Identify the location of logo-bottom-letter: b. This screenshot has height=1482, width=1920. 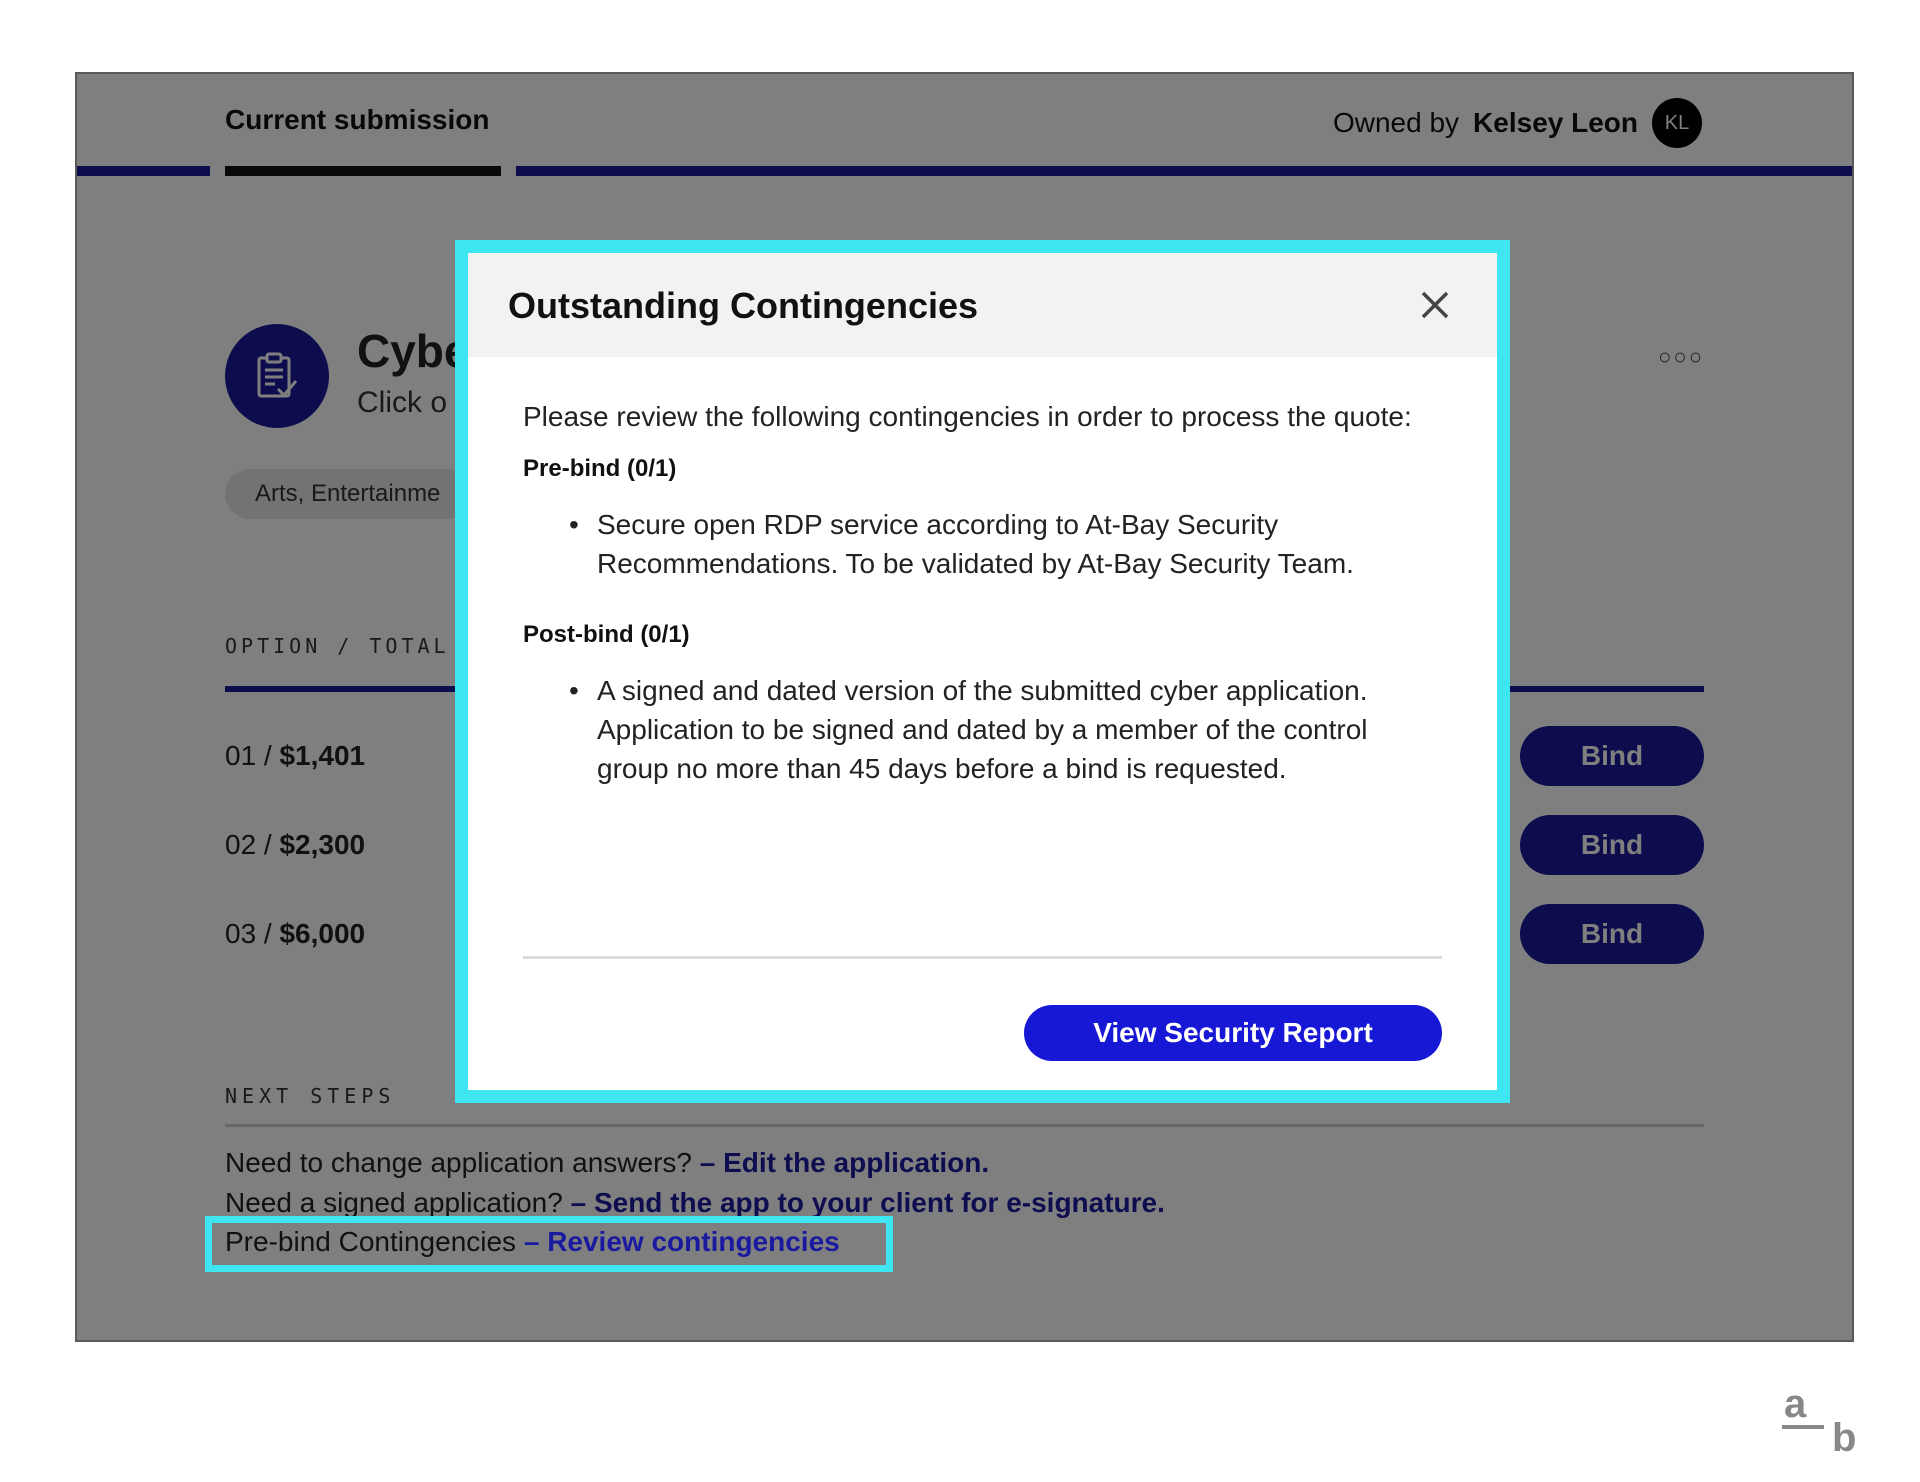
(1844, 1435).